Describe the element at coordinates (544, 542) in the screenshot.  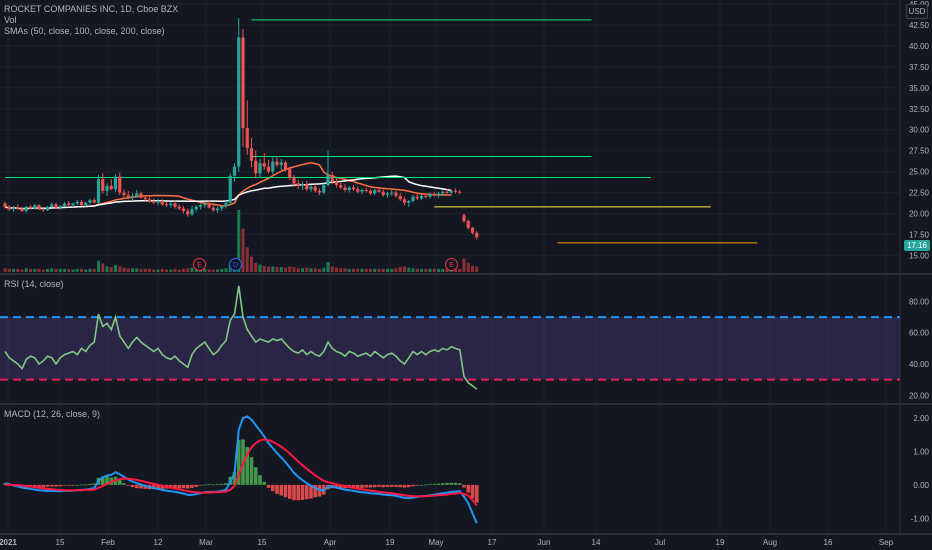
I see `time-tick-label: Jun` at that location.